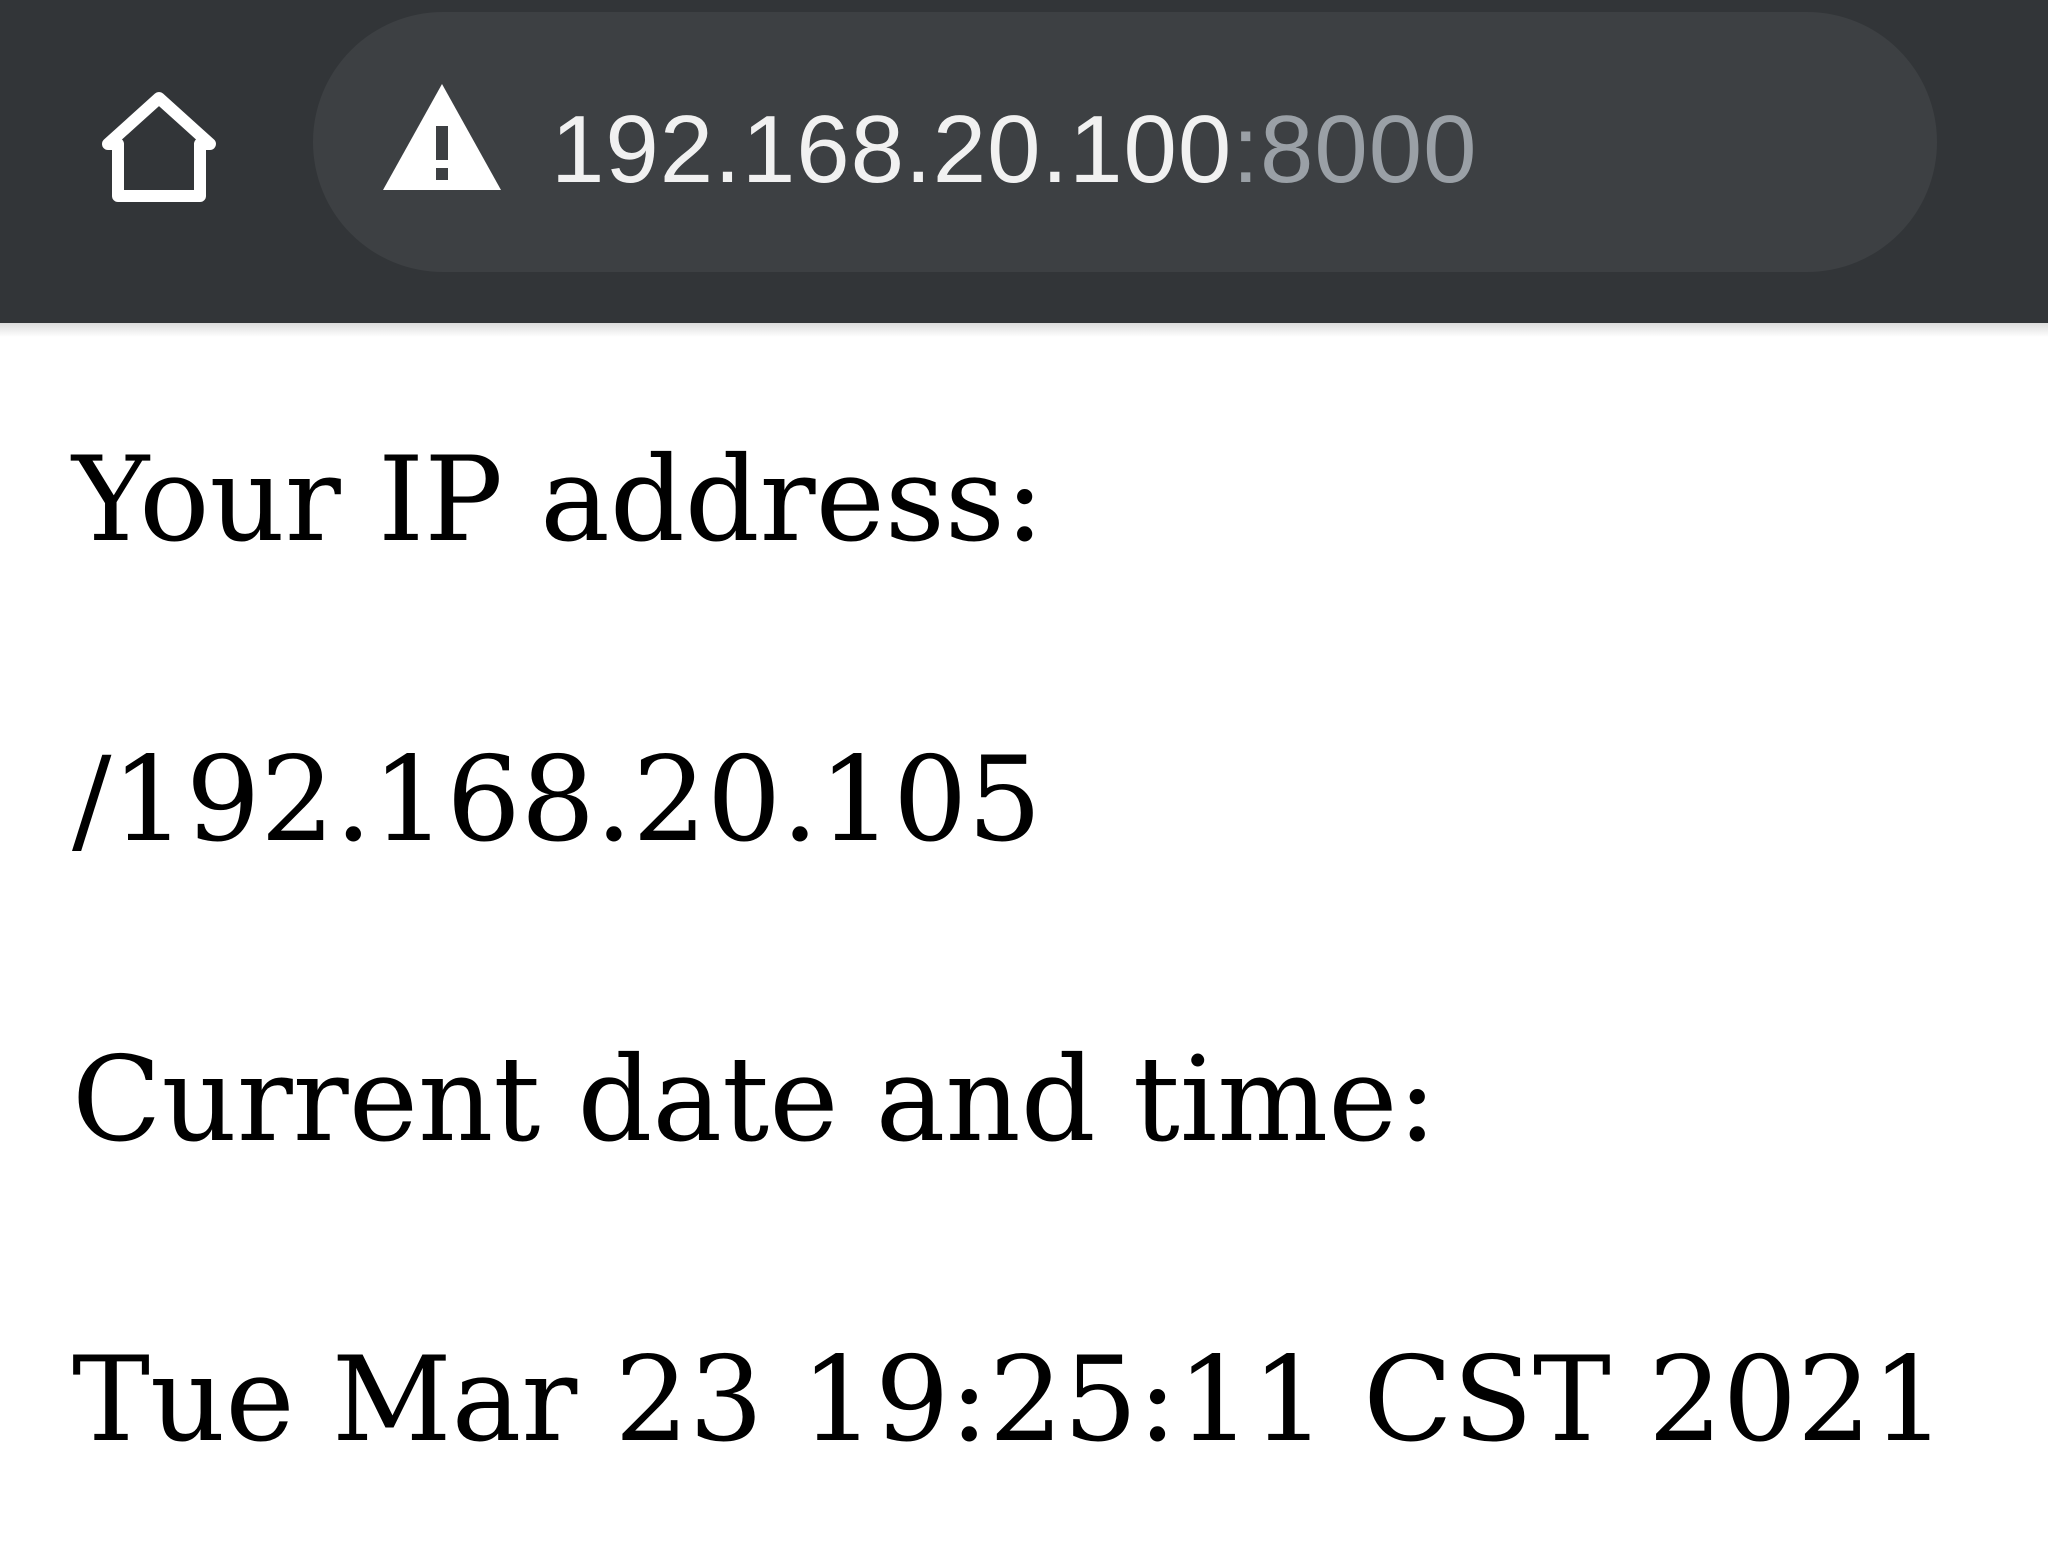  I want to click on ip-label: Your IP address:, so click(558, 499).